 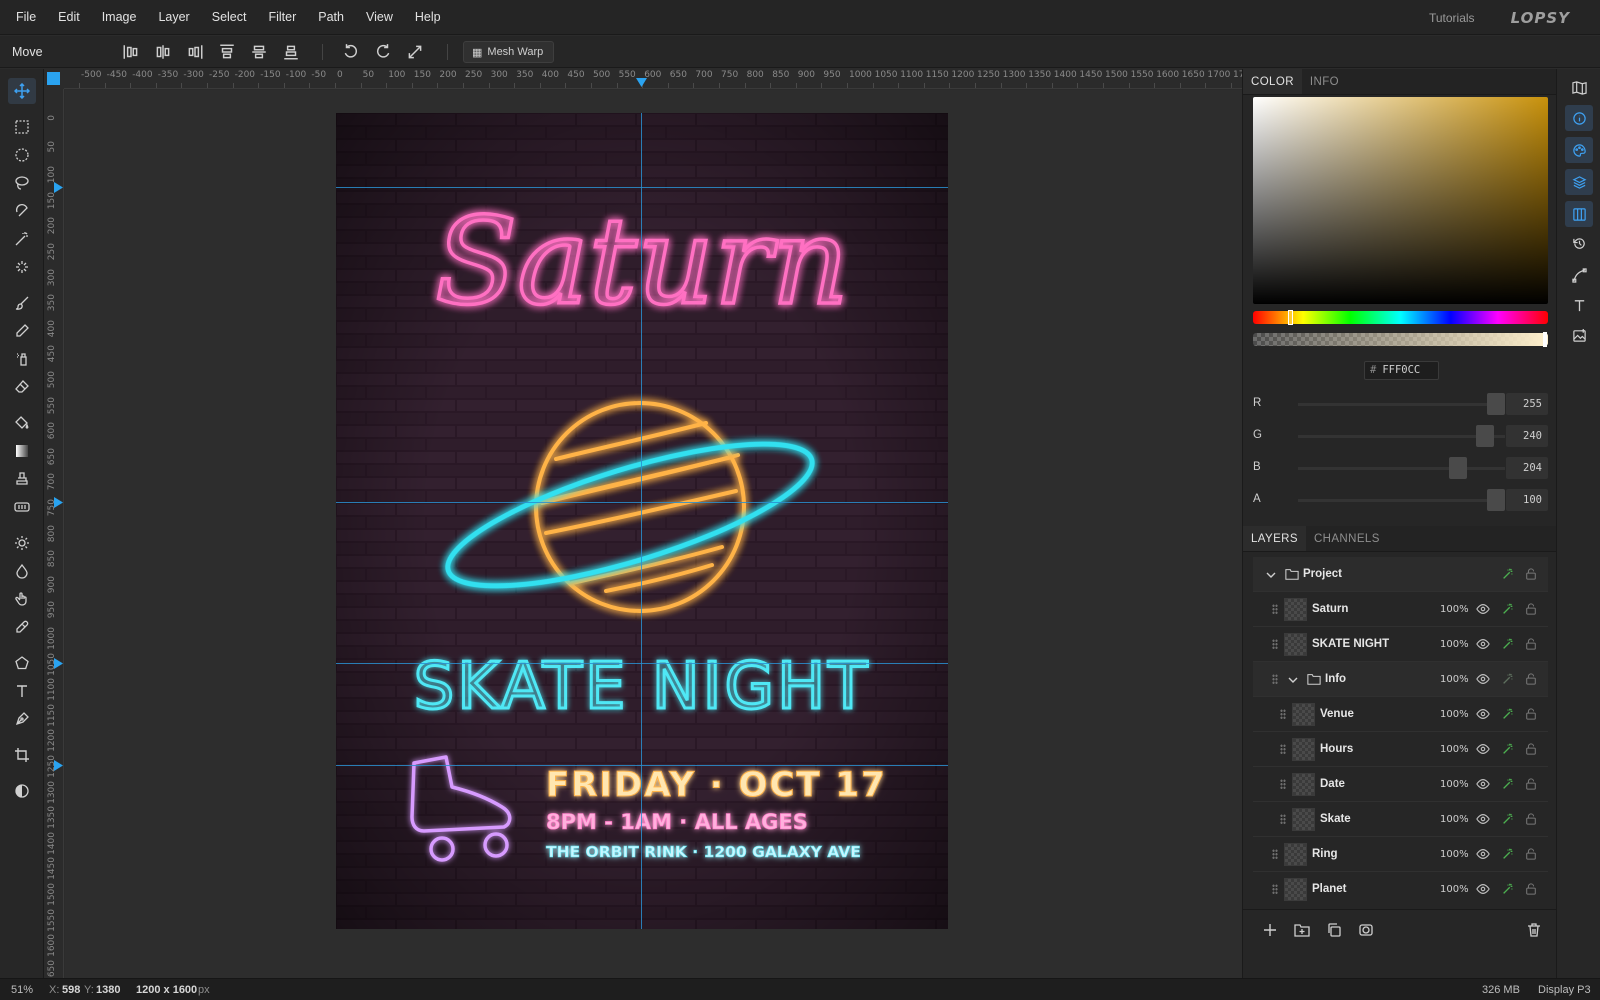 I want to click on hex-input: # FFF0CC, so click(x=1401, y=370).